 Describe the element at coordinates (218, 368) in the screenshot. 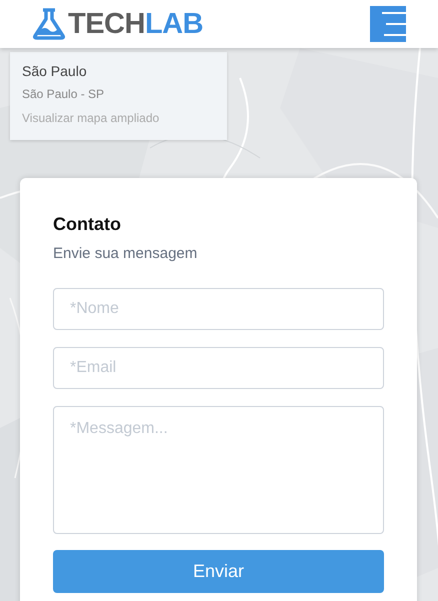

I see `input-field: *Email` at that location.